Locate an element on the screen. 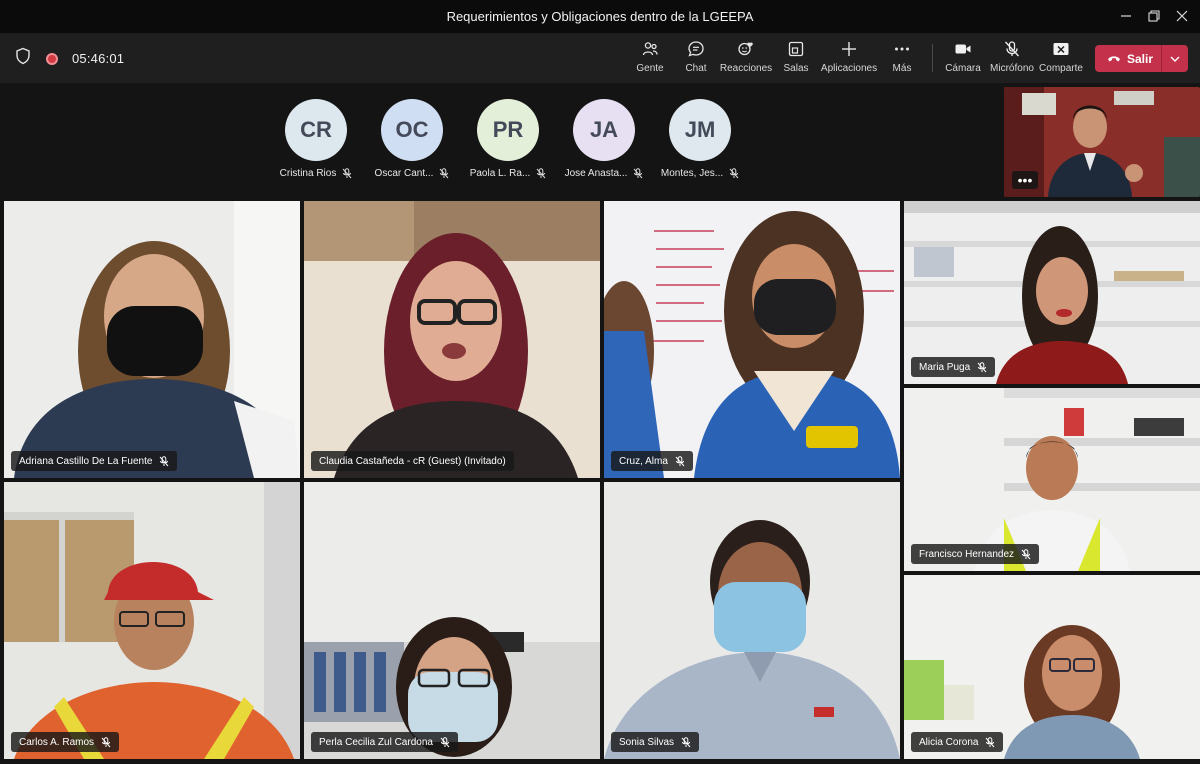 Image resolution: width=1200 pixels, height=764 pixels. avatar-card: CR Cristina Rios is located at coordinates (316, 144).